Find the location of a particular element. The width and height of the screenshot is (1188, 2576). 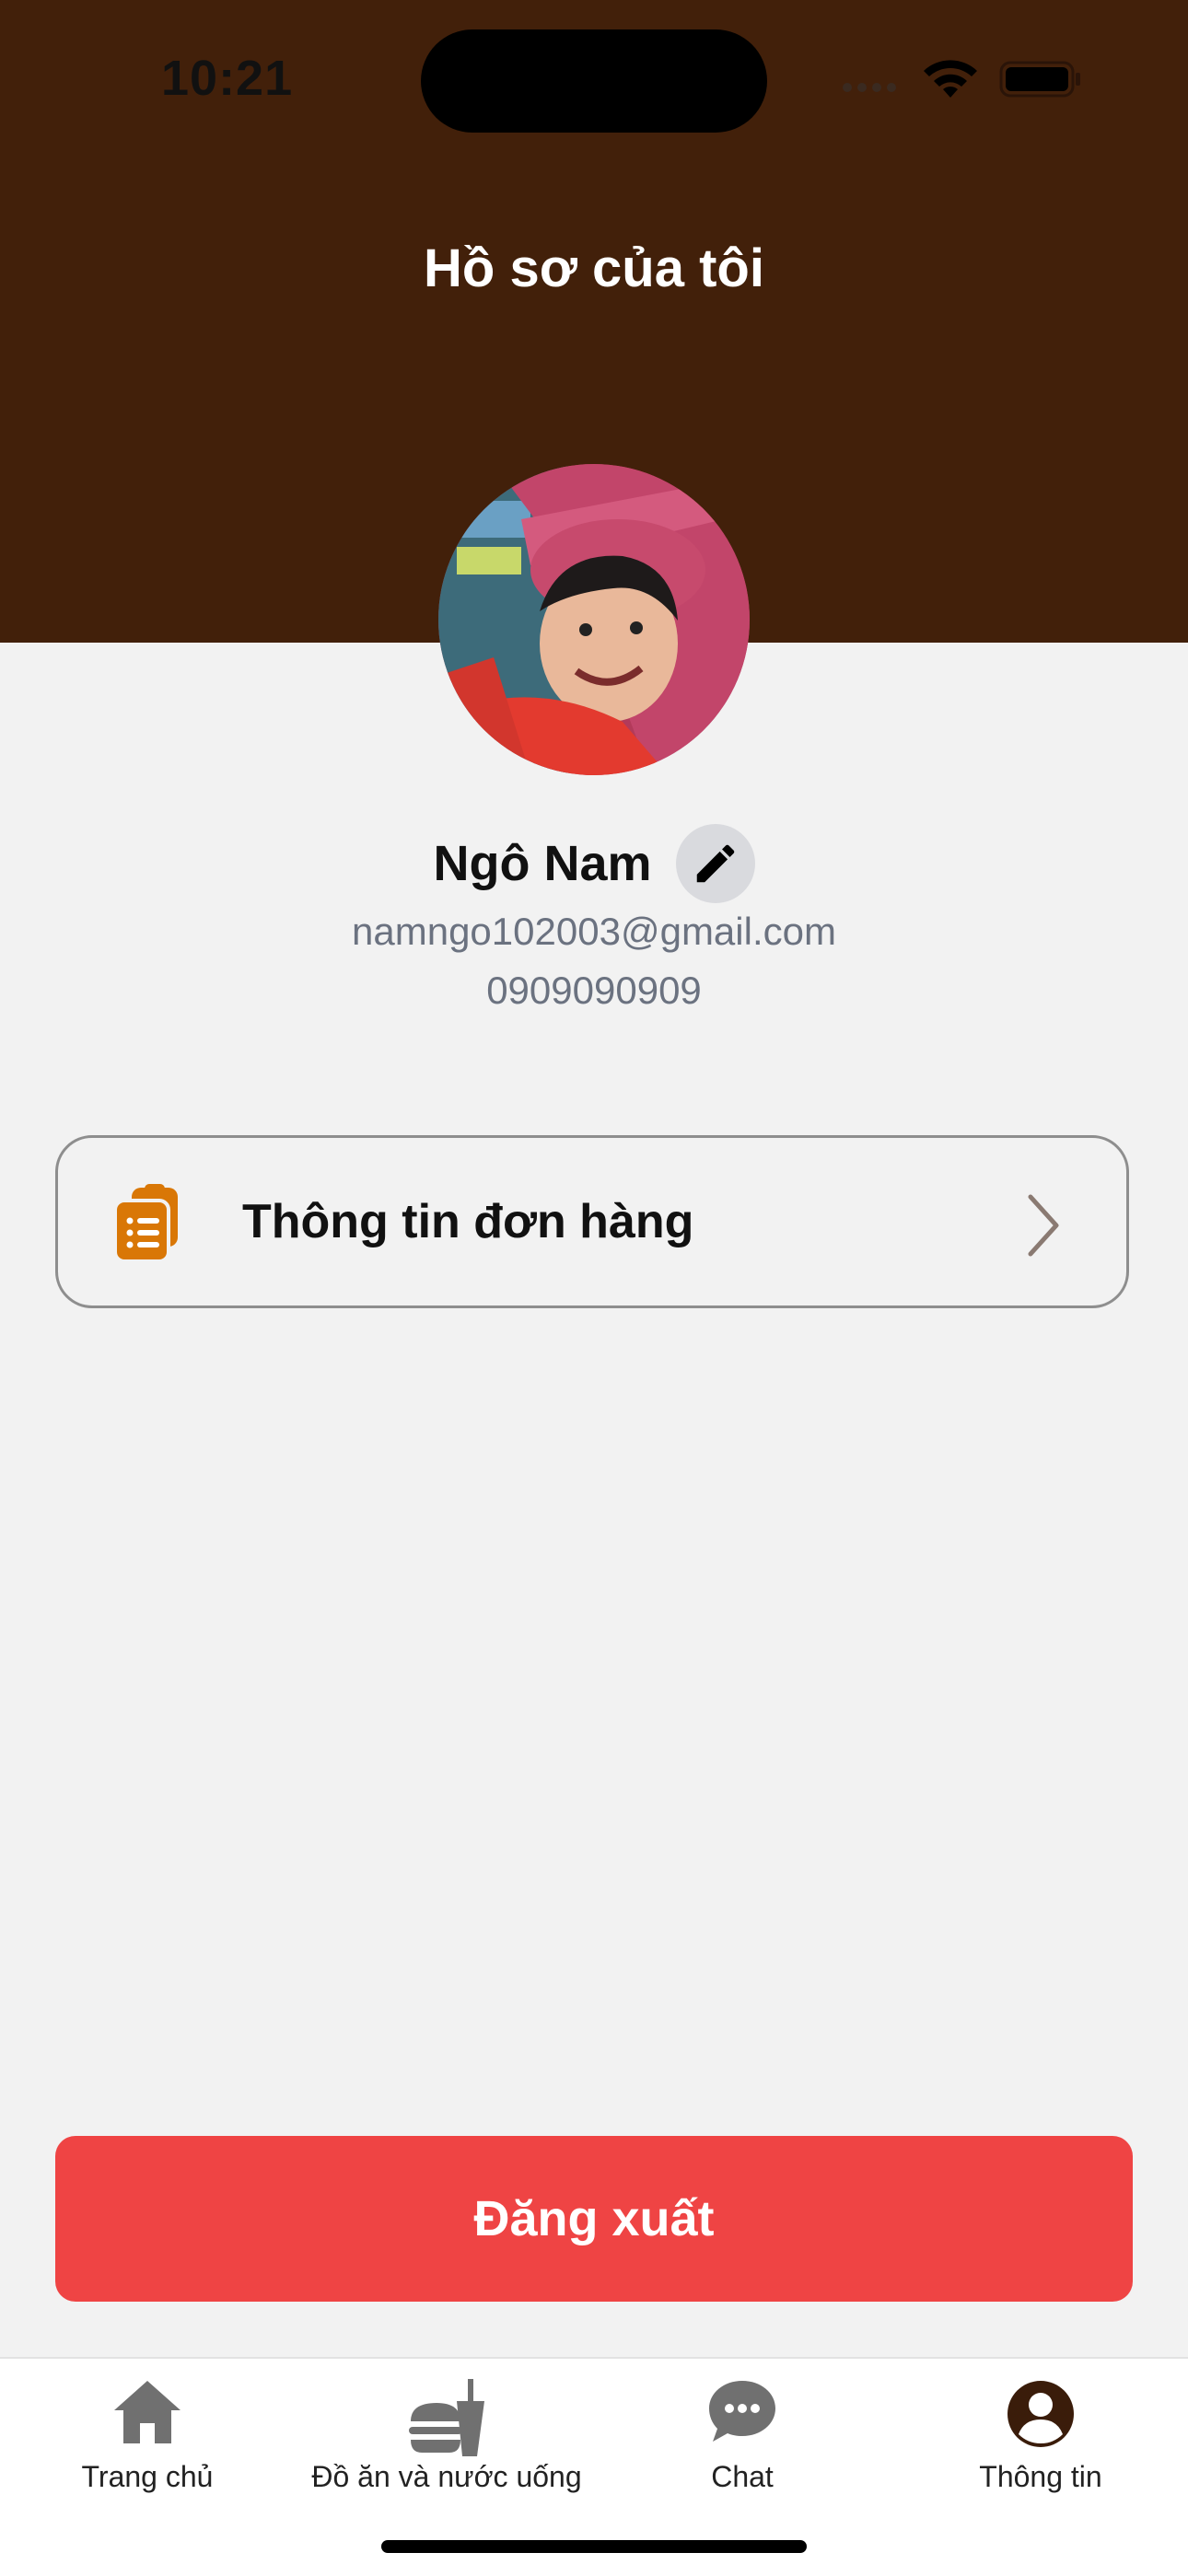

logout-button: Đăng xuất is located at coordinates (594, 2219).